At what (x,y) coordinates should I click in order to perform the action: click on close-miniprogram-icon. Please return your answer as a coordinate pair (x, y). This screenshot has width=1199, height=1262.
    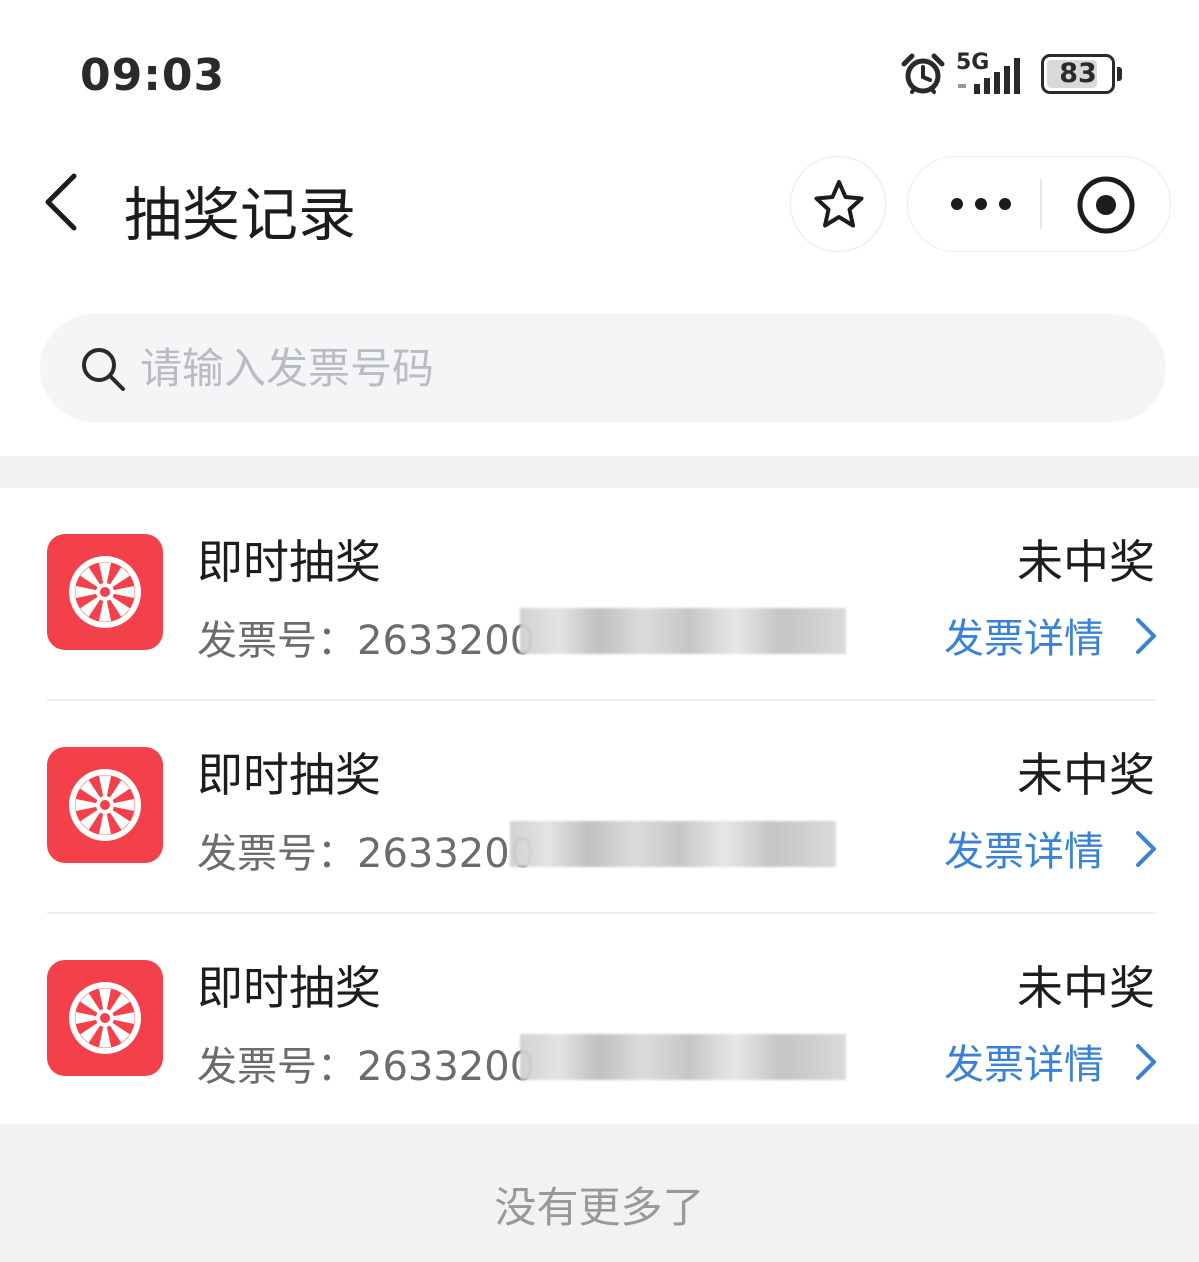
    Looking at the image, I should click on (1106, 205).